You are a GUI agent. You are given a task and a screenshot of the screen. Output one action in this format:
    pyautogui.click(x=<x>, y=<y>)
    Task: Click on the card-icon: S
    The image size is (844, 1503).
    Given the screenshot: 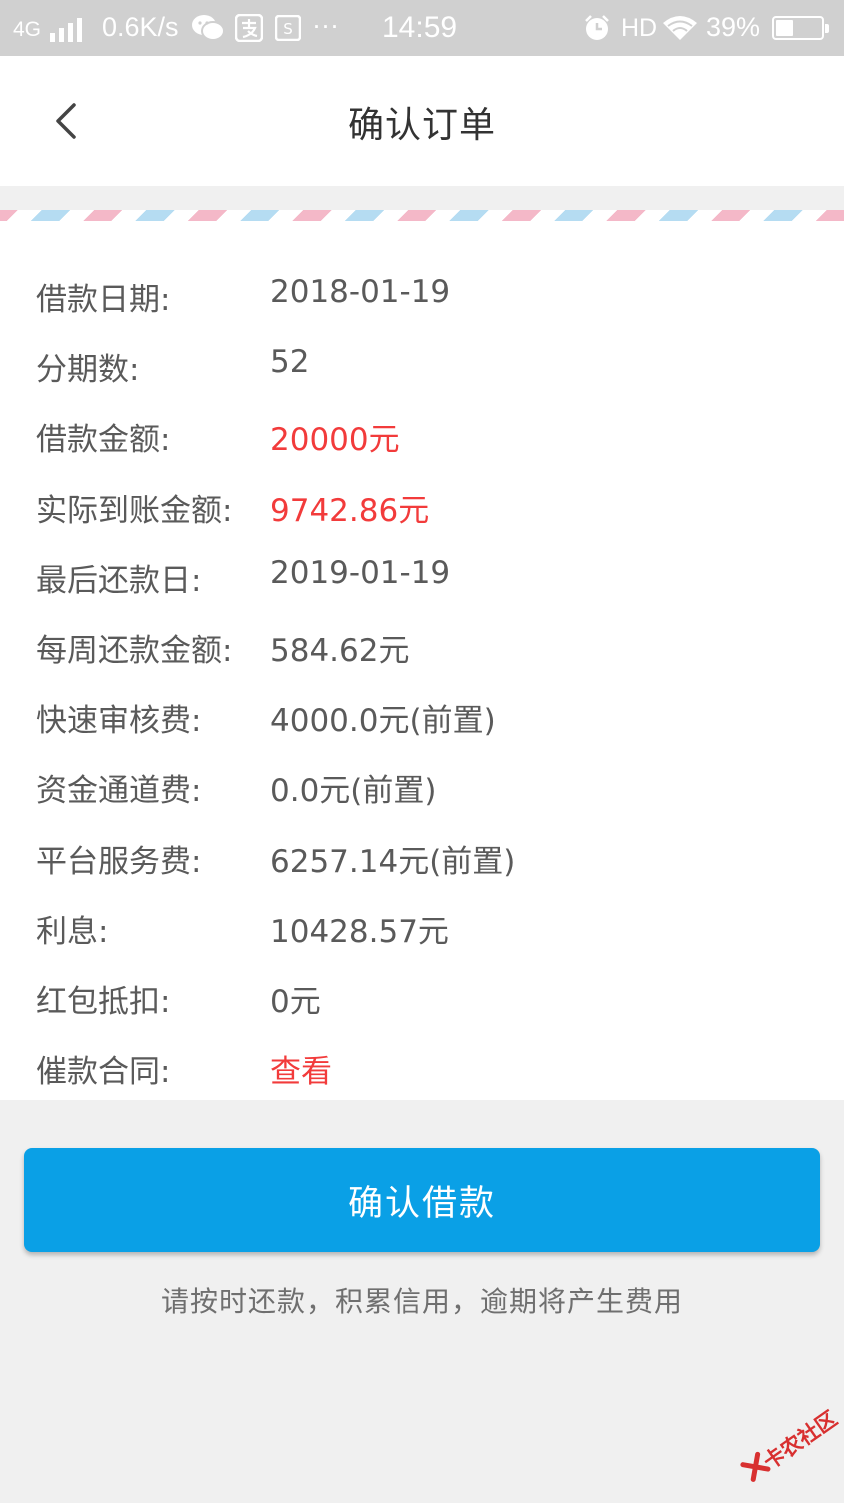 What is the action you would take?
    pyautogui.click(x=288, y=28)
    